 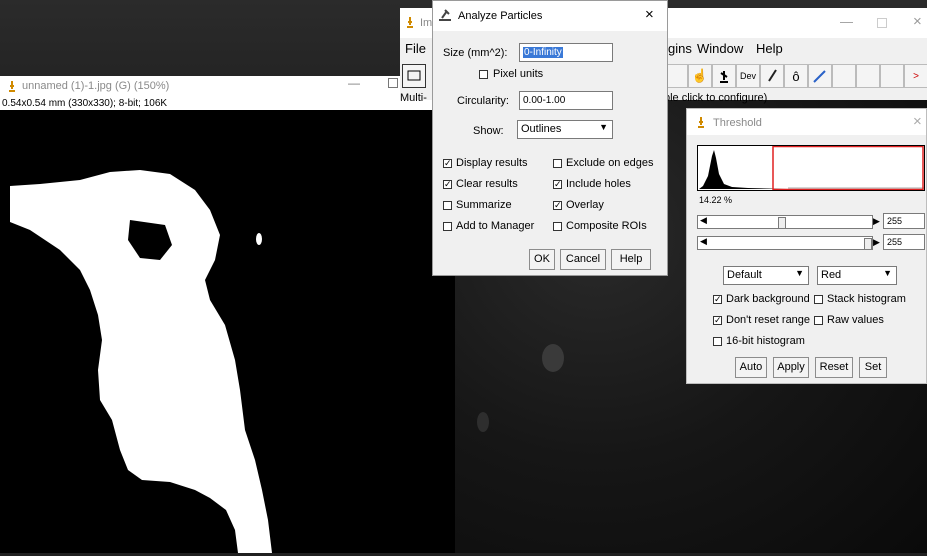 I want to click on size-field: 0-Infinity, so click(x=566, y=52).